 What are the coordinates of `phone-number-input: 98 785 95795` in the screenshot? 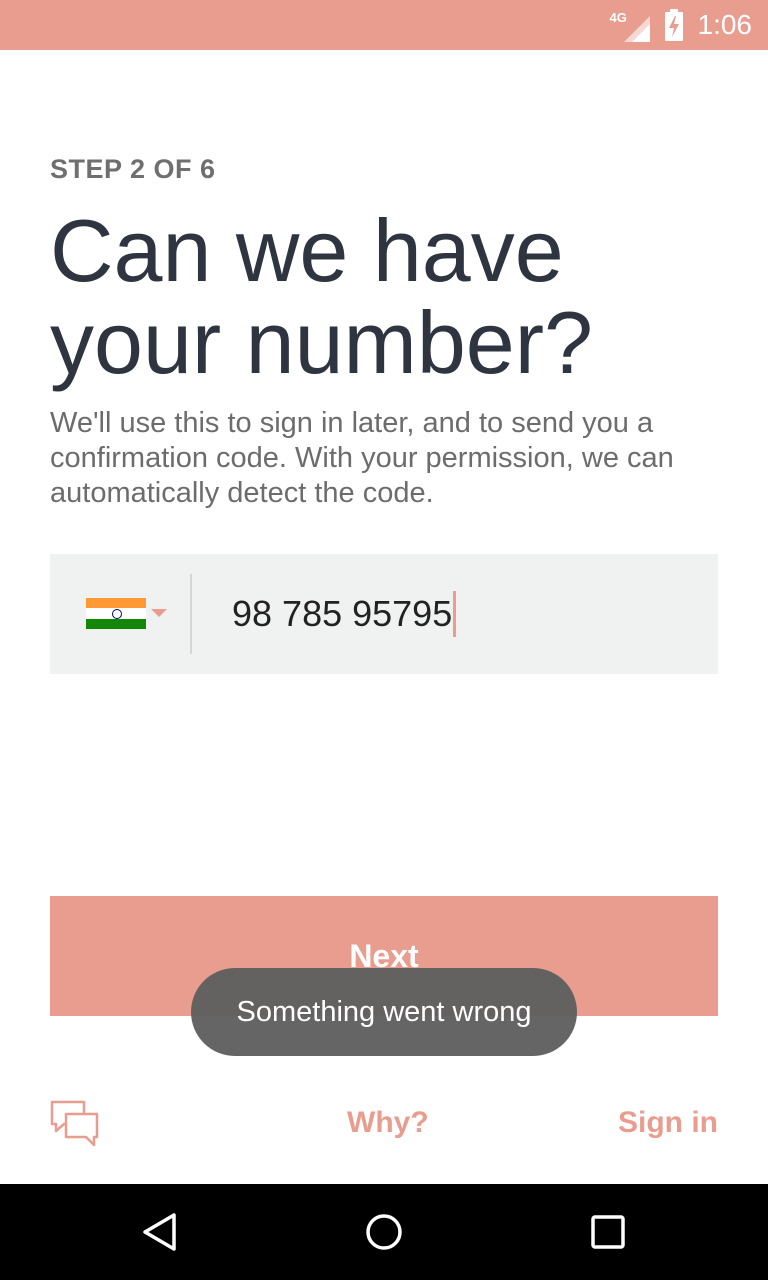 It's located at (344, 614).